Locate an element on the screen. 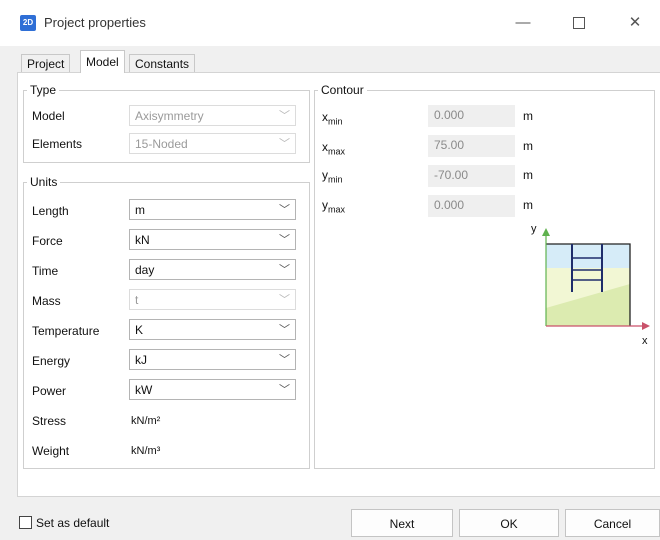  weight-value: kN/m³ is located at coordinates (146, 451).